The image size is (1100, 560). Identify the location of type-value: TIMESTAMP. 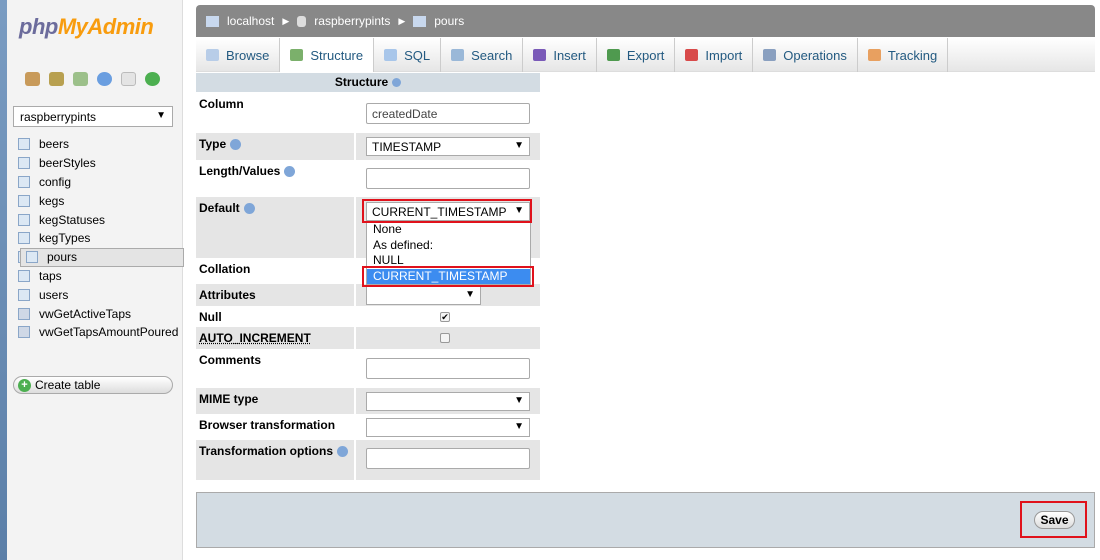
(407, 147).